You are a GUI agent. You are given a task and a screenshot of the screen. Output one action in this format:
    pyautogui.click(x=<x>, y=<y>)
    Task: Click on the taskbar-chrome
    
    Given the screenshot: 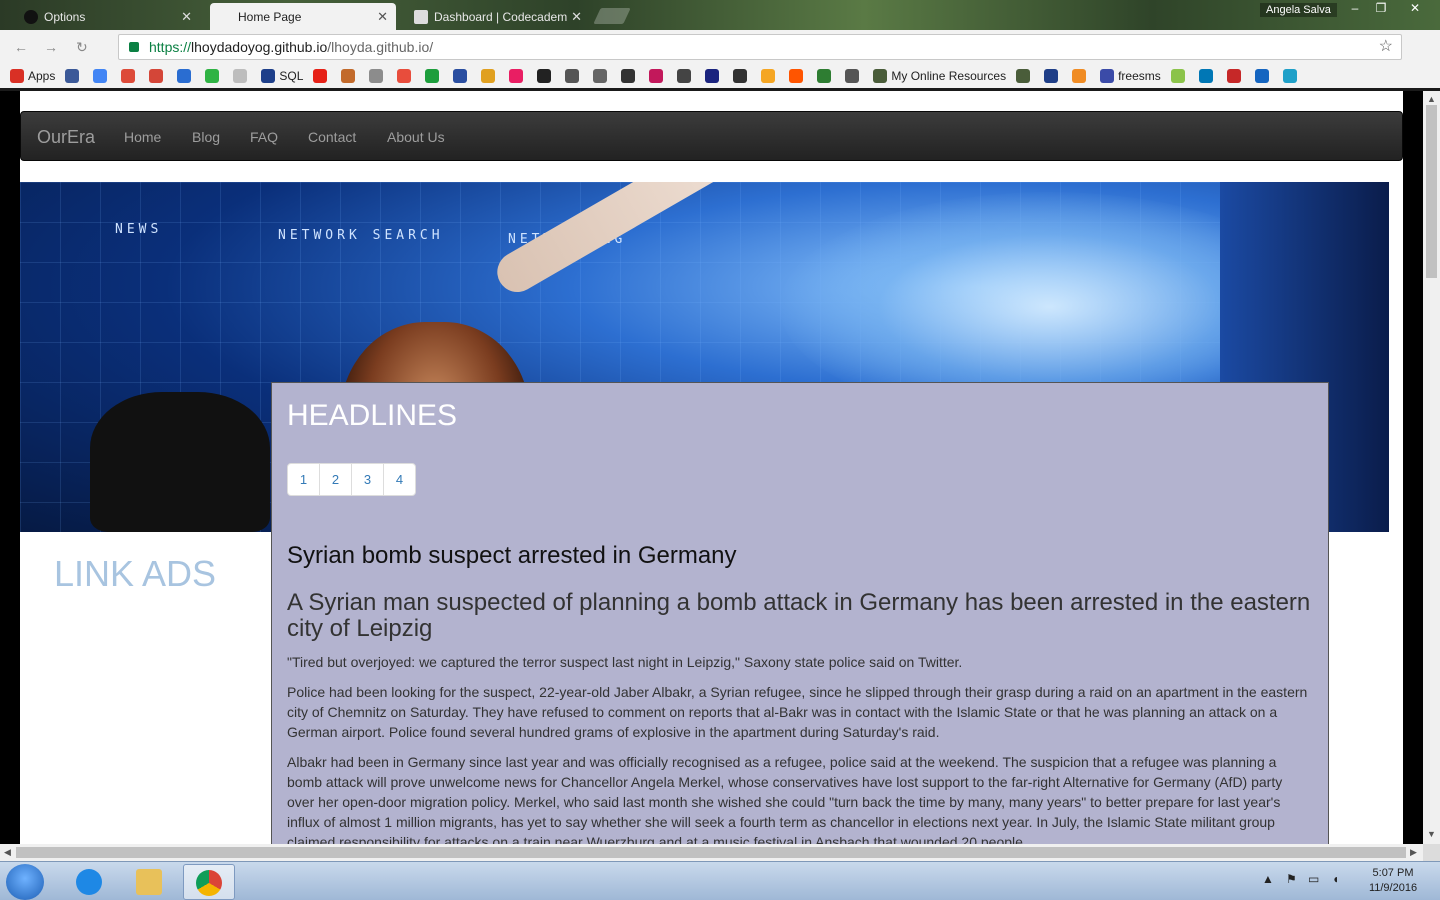 What is the action you would take?
    pyautogui.click(x=209, y=882)
    